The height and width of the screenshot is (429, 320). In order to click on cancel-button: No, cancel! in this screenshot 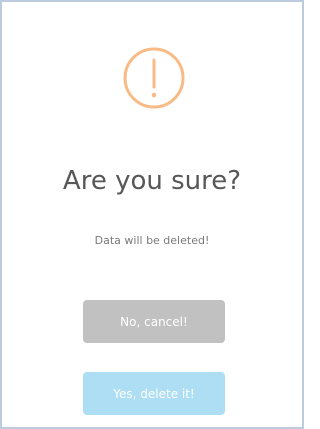, I will do `click(154, 321)`.